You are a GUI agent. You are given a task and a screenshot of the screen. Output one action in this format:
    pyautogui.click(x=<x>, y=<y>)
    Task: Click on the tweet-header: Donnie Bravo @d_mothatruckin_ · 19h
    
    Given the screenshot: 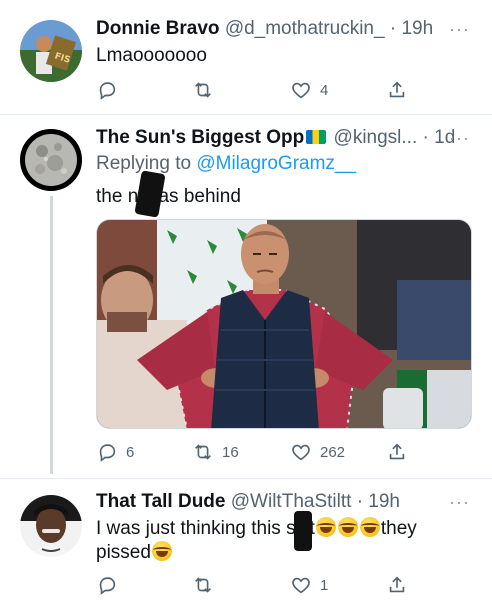 What is the action you would take?
    pyautogui.click(x=264, y=29)
    